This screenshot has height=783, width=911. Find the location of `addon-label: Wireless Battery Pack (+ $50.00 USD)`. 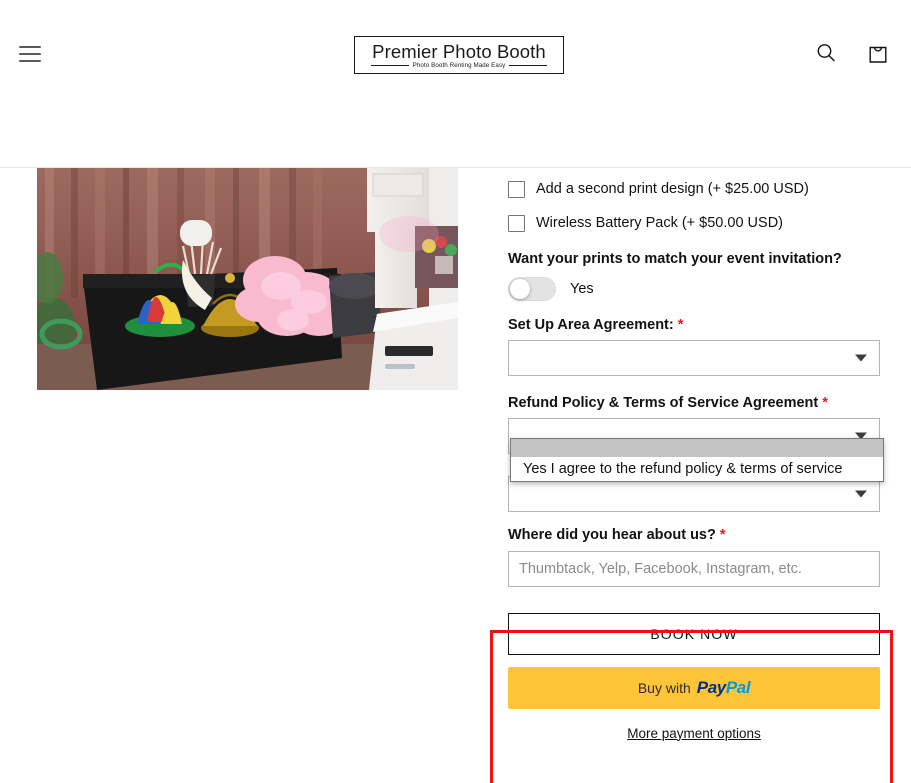

addon-label: Wireless Battery Pack (+ $50.00 USD) is located at coordinates (659, 222).